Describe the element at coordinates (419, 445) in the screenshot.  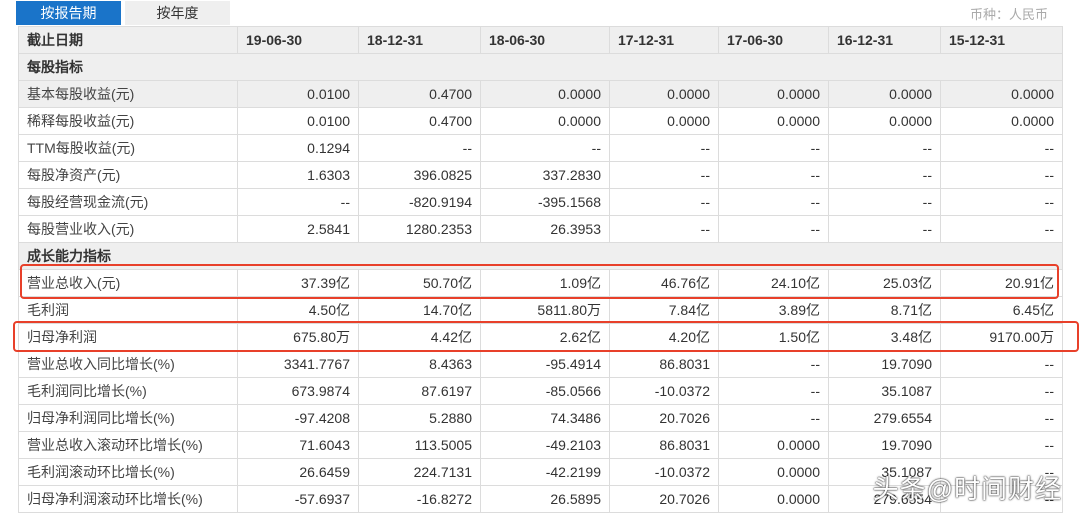
I see `cell-value: 113.5005` at that location.